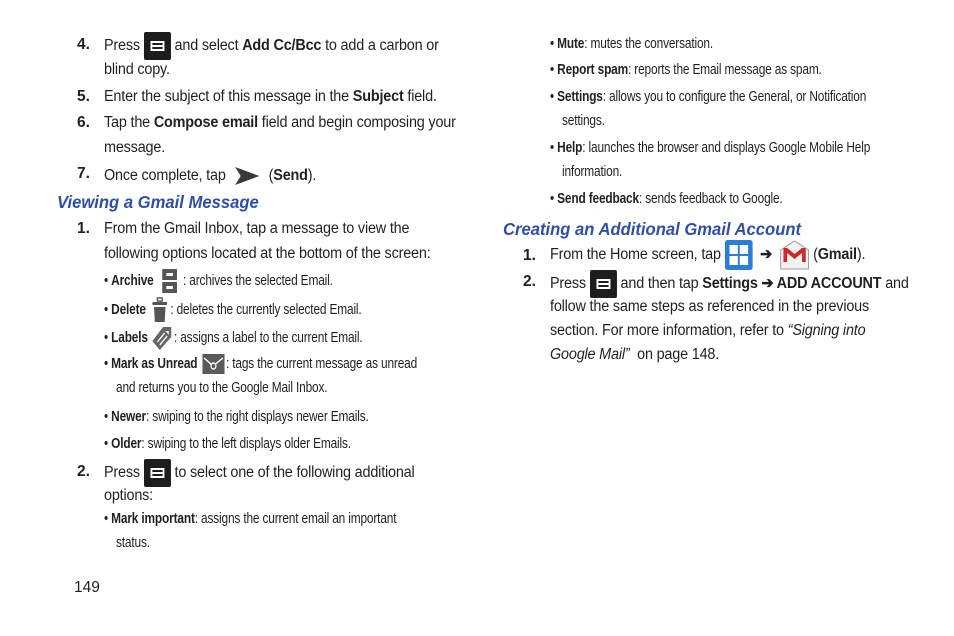 The width and height of the screenshot is (954, 636). Describe the element at coordinates (583, 121) in the screenshot. I see `bullet-settings-cont: settings.` at that location.